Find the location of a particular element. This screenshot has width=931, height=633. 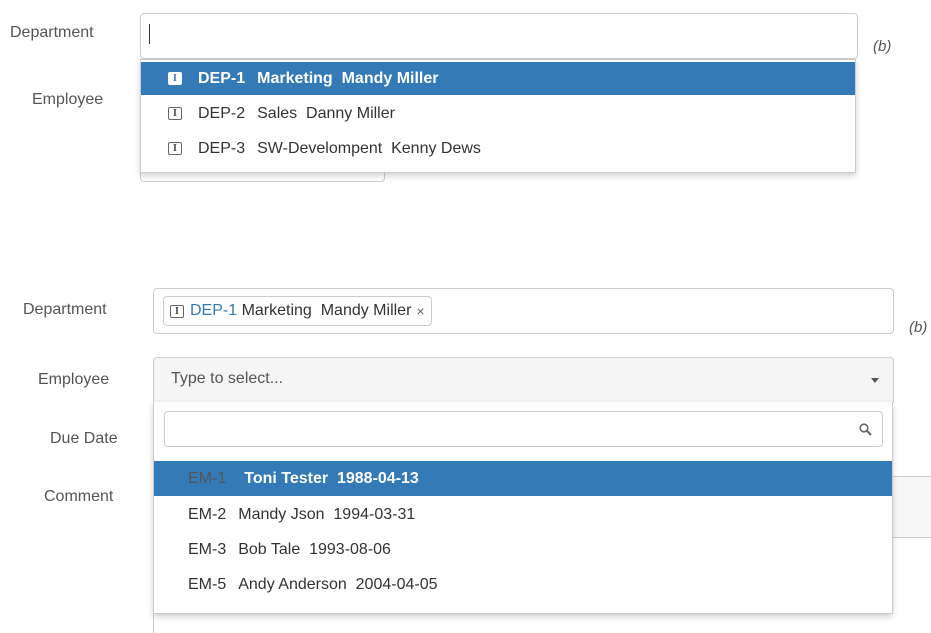

option-code: DEP-2 is located at coordinates (222, 113).